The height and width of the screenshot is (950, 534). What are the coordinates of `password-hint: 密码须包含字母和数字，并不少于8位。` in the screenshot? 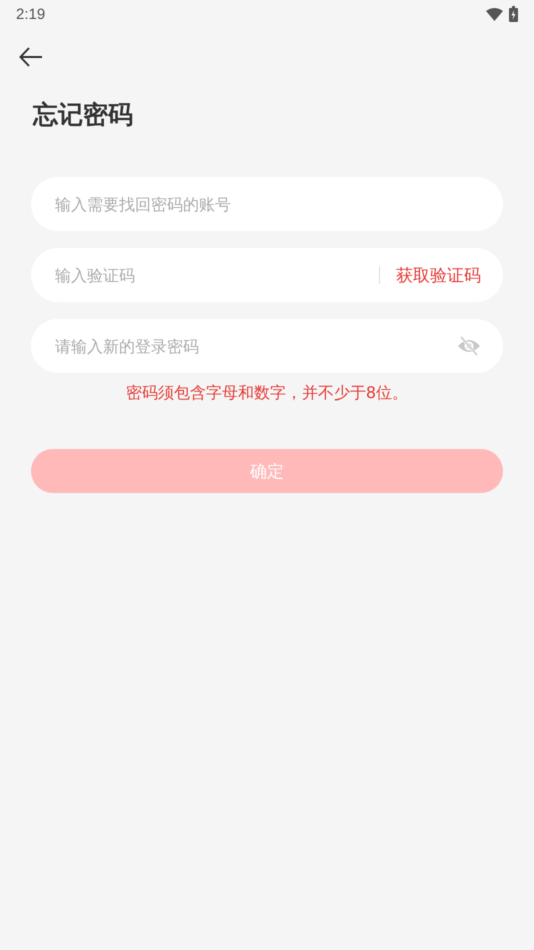 It's located at (267, 393).